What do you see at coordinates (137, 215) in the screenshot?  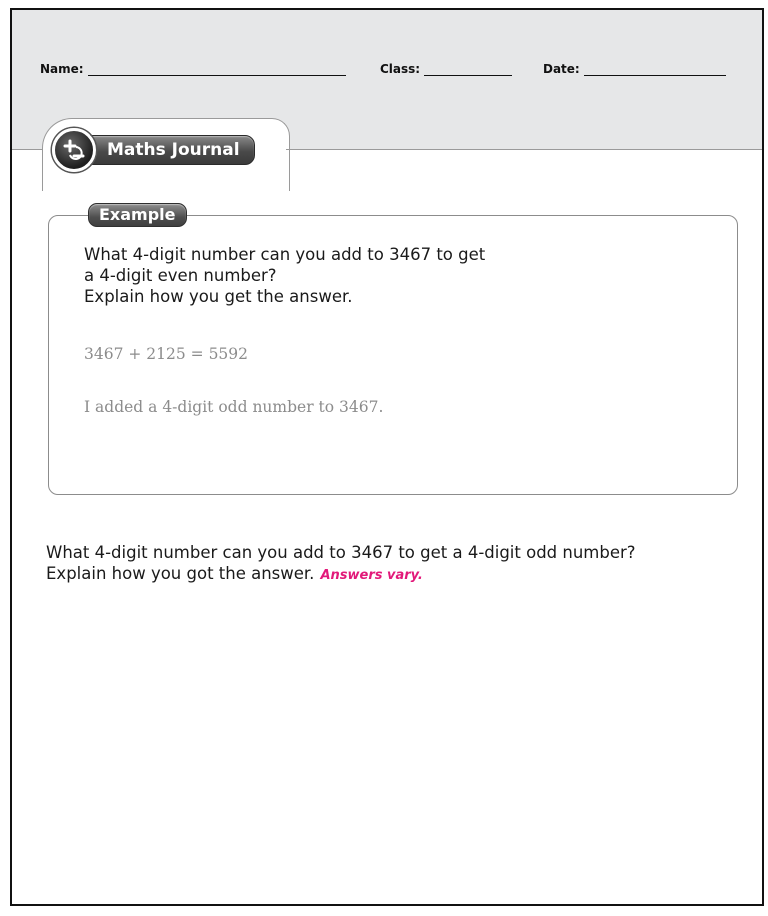 I see `example-badge: Example` at bounding box center [137, 215].